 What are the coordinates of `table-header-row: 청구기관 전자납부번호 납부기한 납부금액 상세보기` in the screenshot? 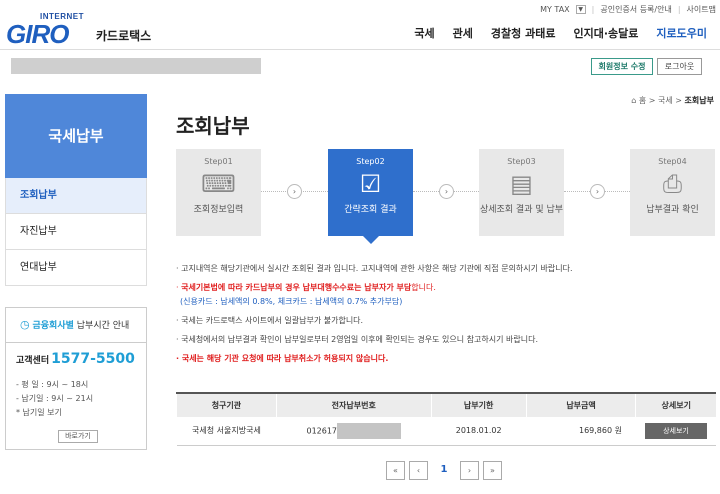 It's located at (446, 404).